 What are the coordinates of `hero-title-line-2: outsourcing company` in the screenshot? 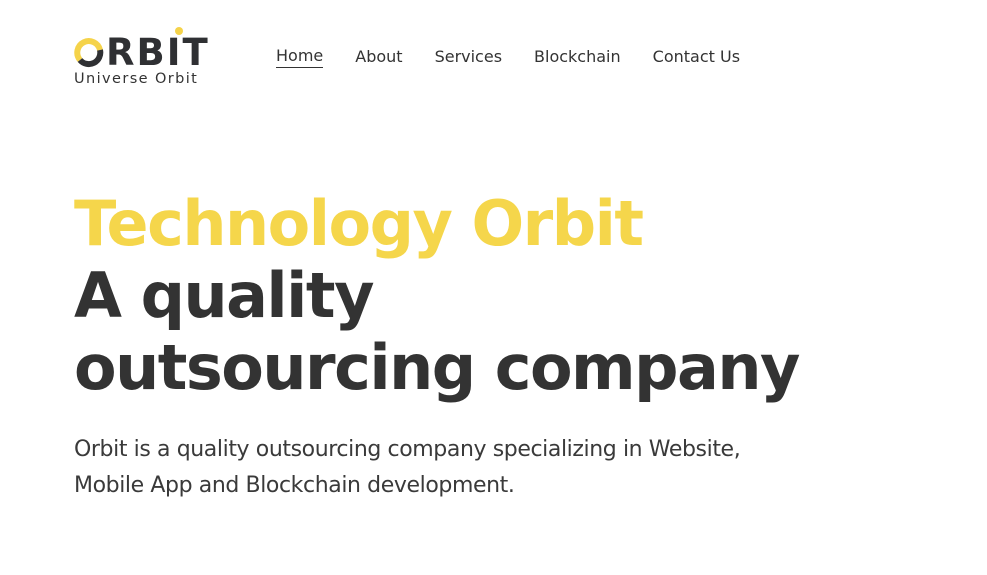 It's located at (437, 367).